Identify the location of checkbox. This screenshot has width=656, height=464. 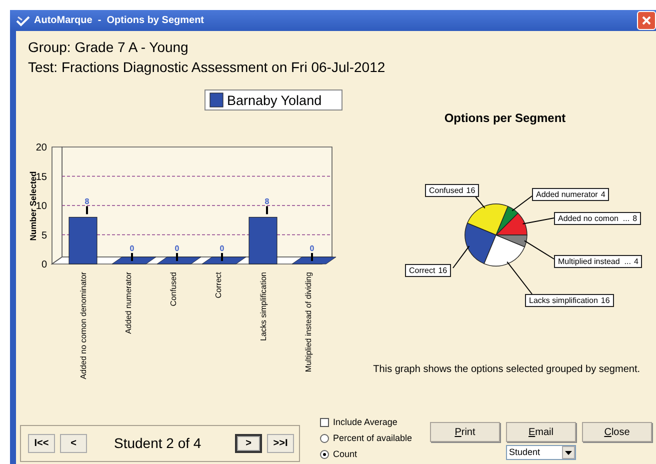
(324, 422).